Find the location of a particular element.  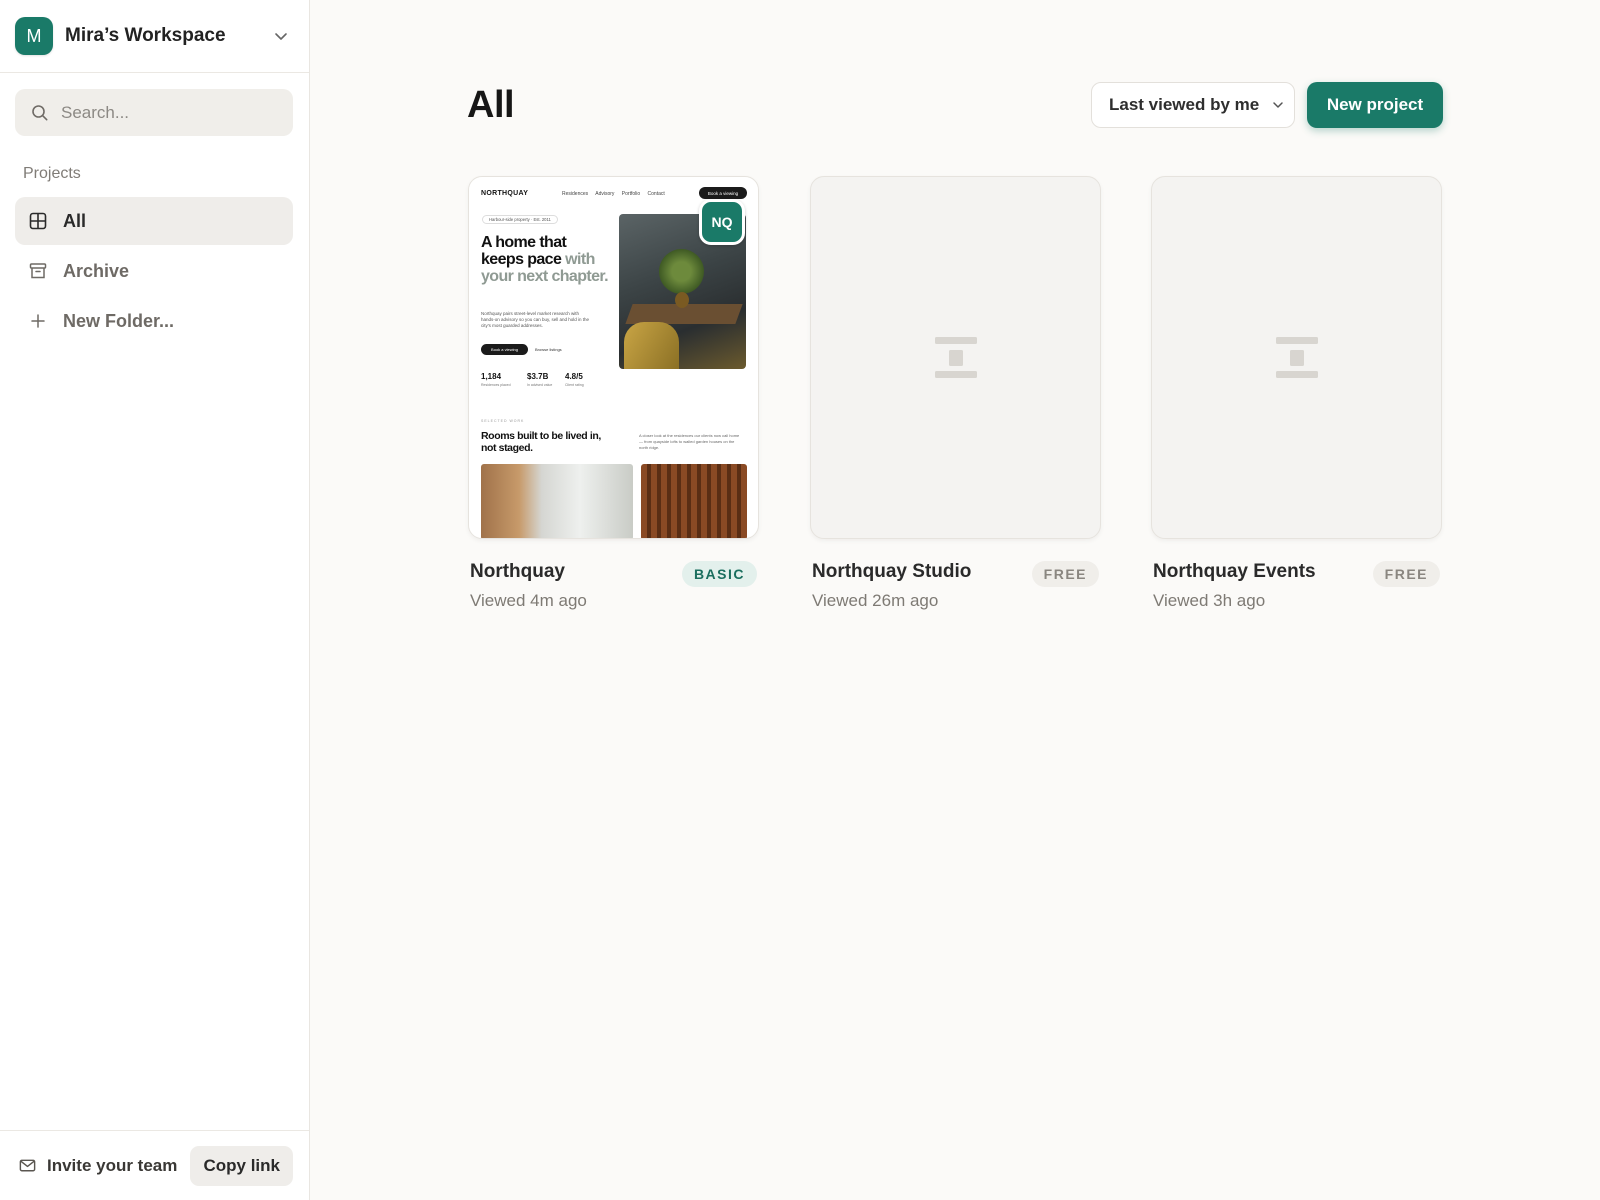

new-project-button: New project is located at coordinates (1375, 105).